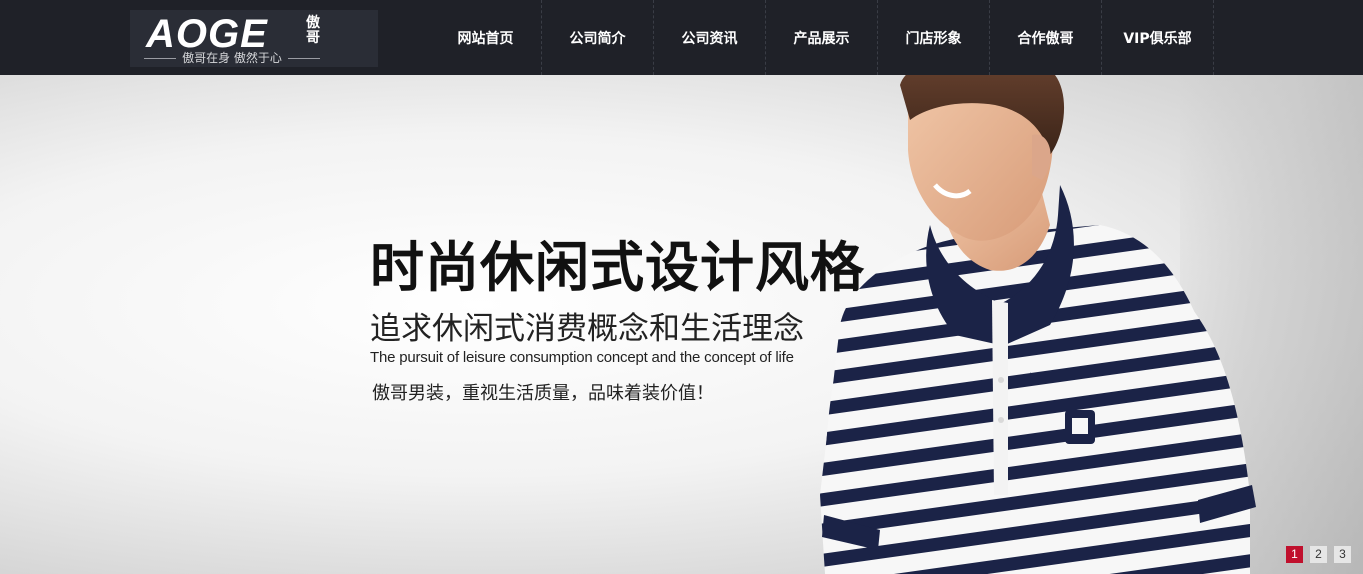  What do you see at coordinates (543, 393) in the screenshot?
I see `banner-tagline: 傲哥男装，重视生活质量，品味着装价值！` at bounding box center [543, 393].